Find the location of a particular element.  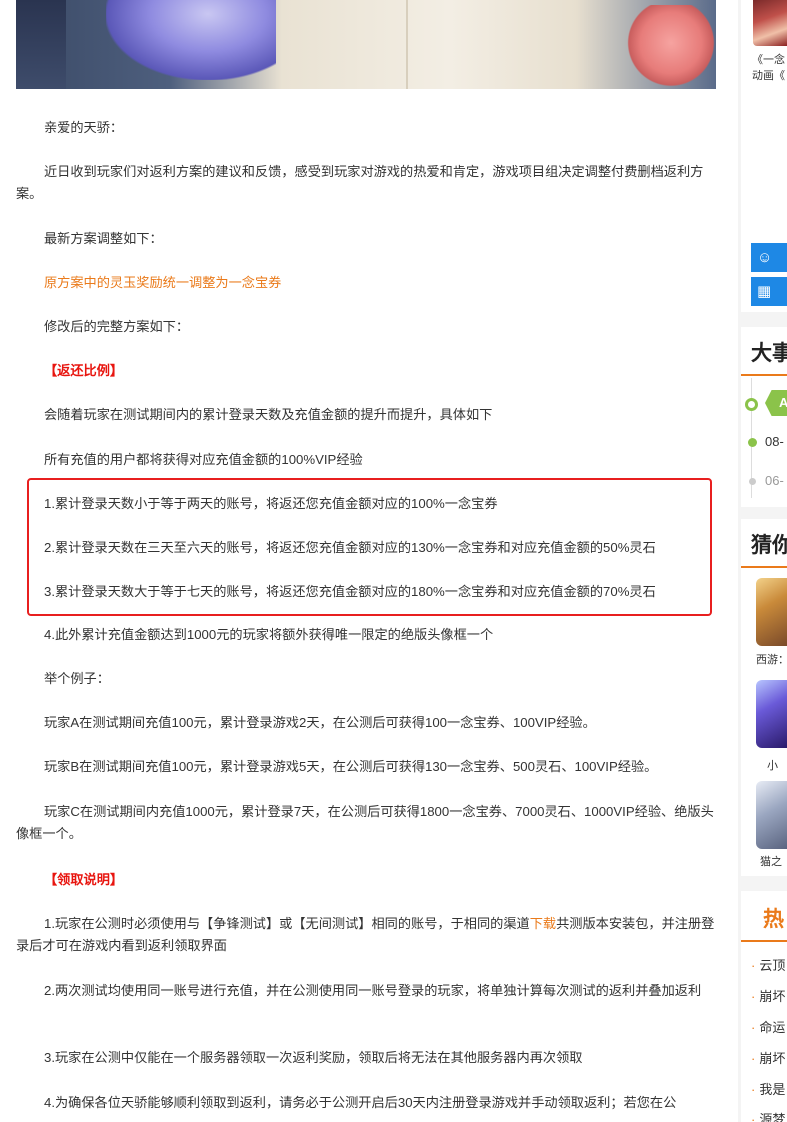

banner-character-right is located at coordinates (668, 47).